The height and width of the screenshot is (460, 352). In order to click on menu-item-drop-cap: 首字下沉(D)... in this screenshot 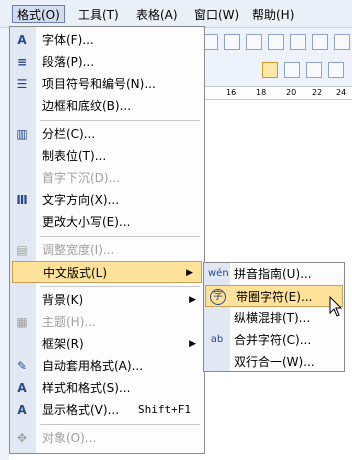, I will do `click(107, 178)`.